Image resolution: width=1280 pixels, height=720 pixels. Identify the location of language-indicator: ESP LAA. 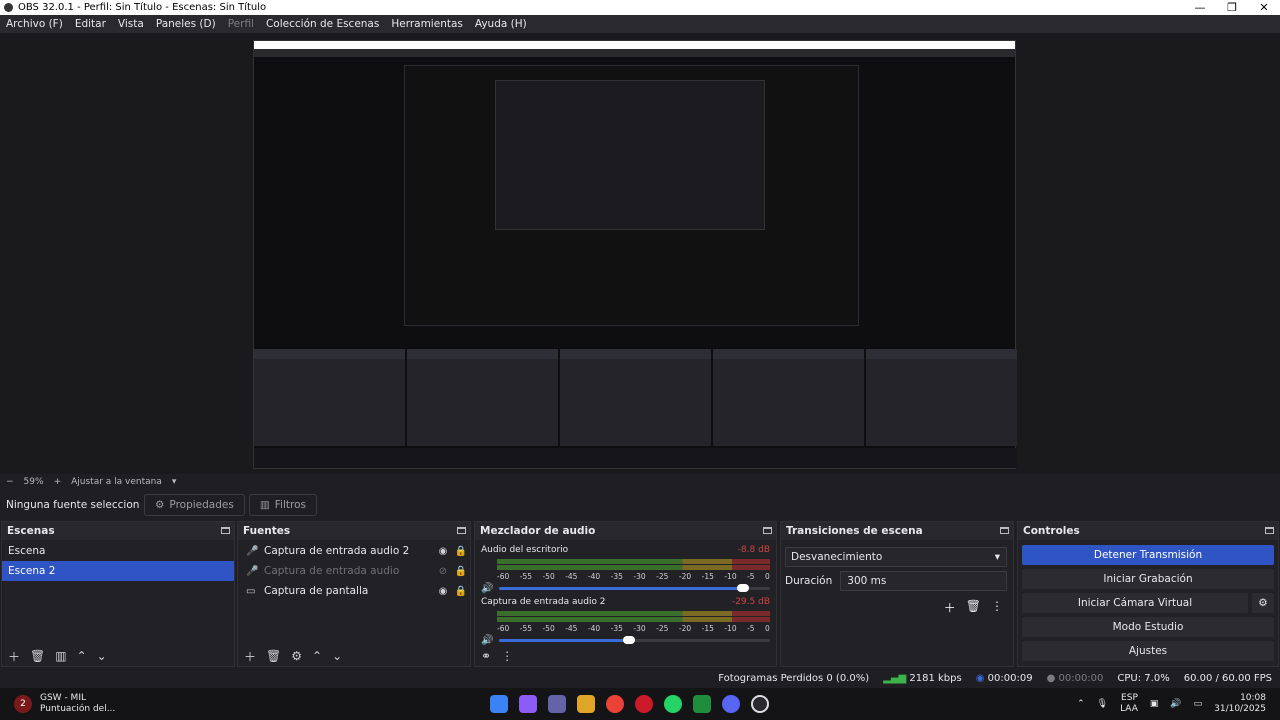
(1129, 704).